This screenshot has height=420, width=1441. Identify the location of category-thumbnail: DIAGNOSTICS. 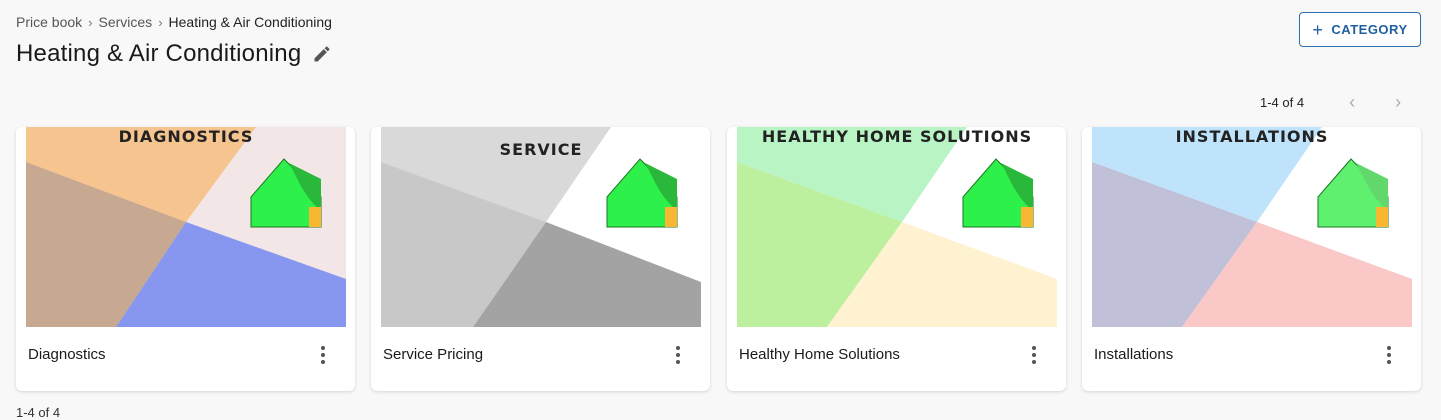
(186, 227).